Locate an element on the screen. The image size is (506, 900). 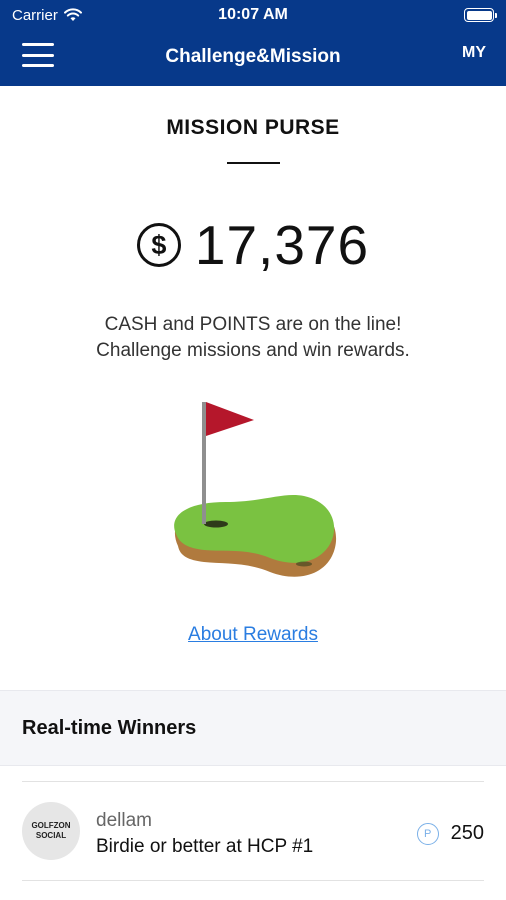
page-title: Challenge&Mission is located at coordinates (253, 56).